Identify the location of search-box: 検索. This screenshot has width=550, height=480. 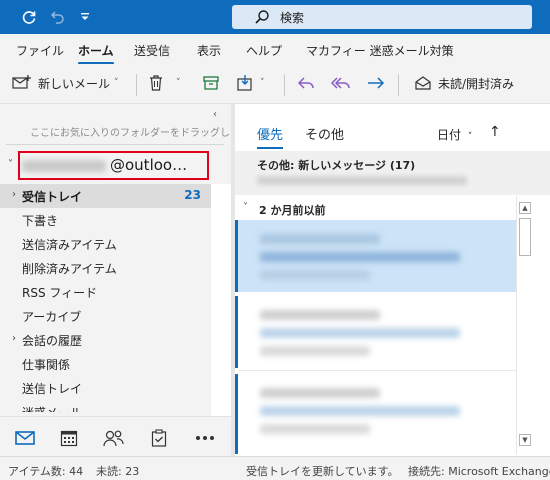
(382, 17).